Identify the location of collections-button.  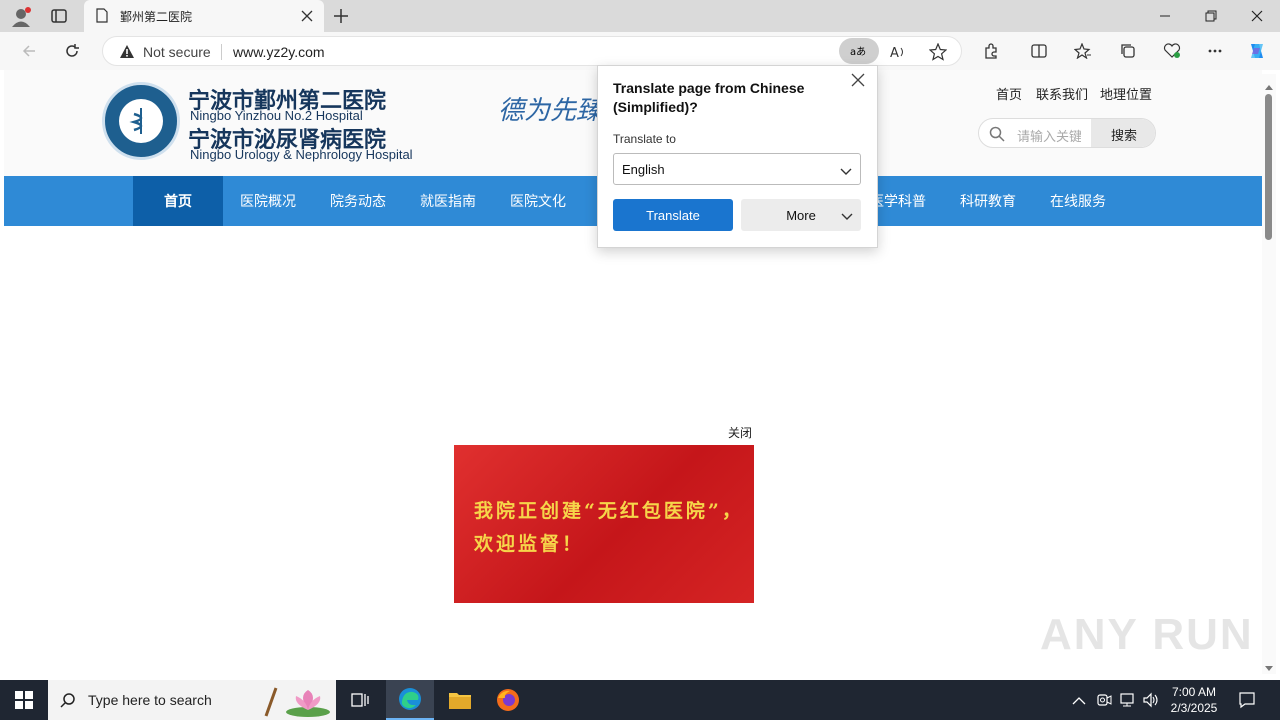
(1128, 51).